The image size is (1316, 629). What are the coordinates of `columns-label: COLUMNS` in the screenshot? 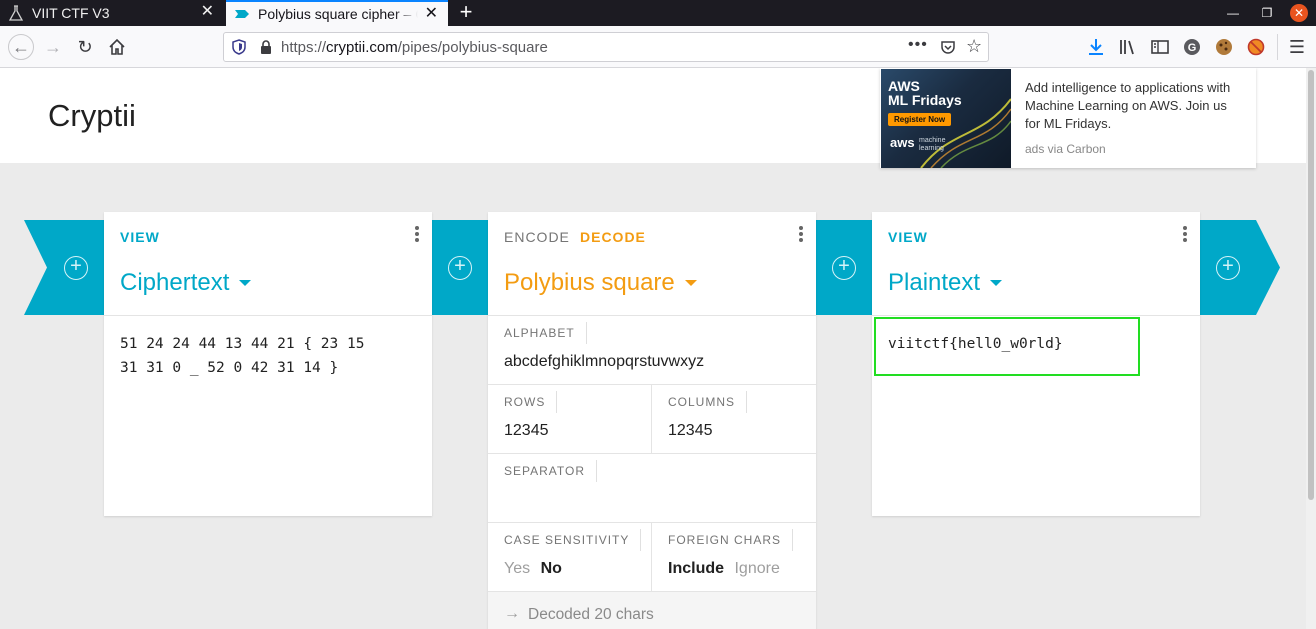 It's located at (708, 402).